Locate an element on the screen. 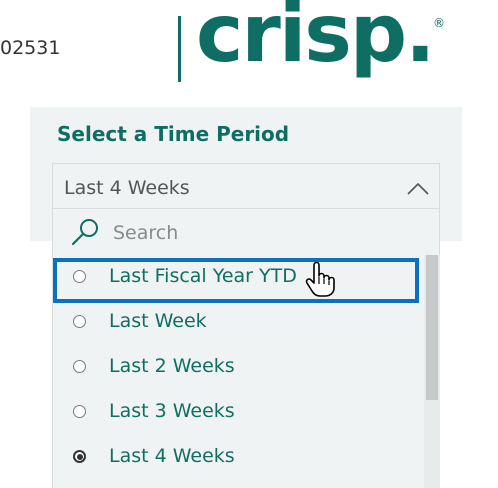 The height and width of the screenshot is (488, 498). hand-pointer-icon is located at coordinates (320, 281).